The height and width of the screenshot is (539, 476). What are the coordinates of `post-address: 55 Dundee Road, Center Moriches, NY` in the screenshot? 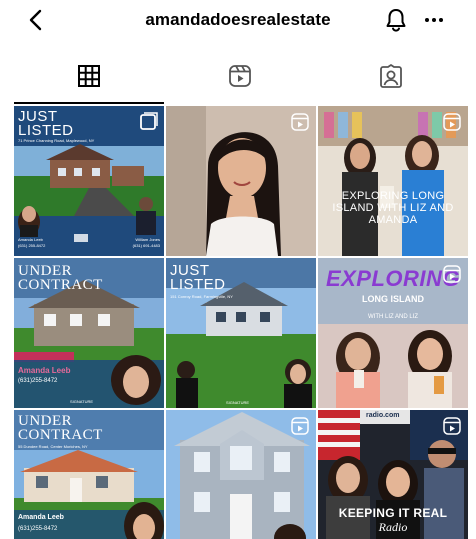 It's located at (53, 446).